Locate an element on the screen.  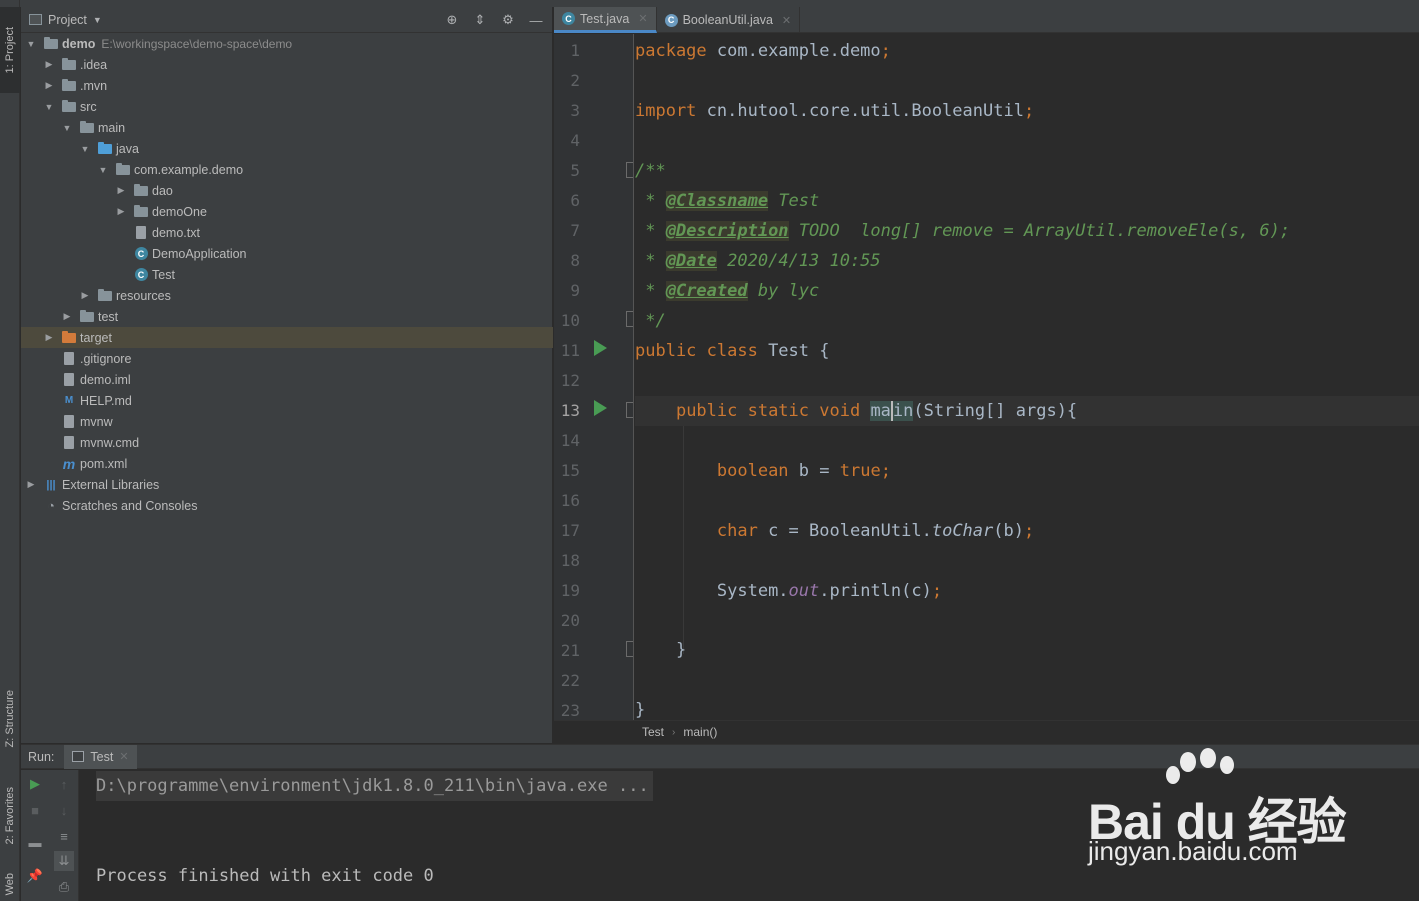
tree-item: .gitignore is located at coordinates (287, 358).